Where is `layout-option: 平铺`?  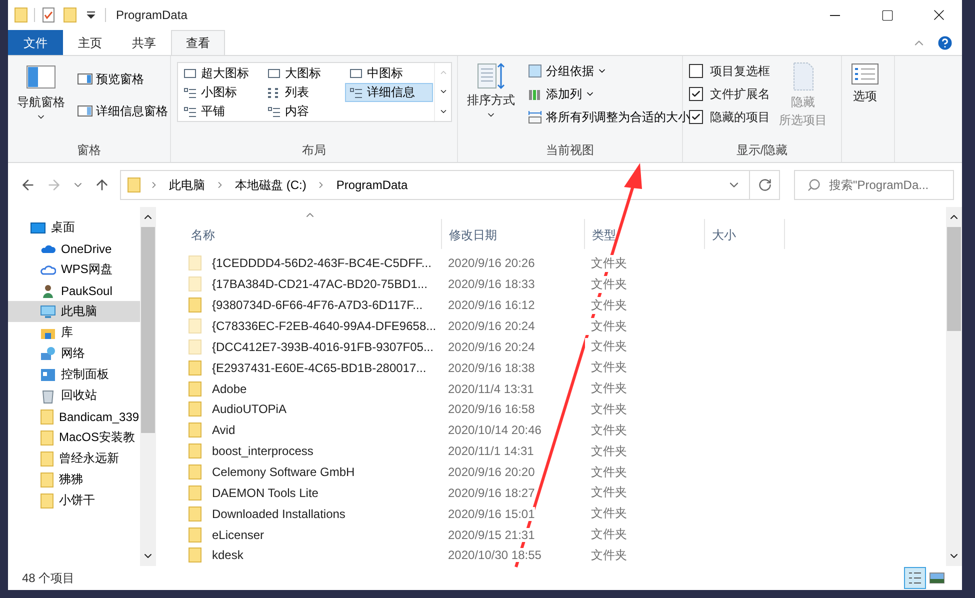
layout-option: 平铺 is located at coordinates (220, 111).